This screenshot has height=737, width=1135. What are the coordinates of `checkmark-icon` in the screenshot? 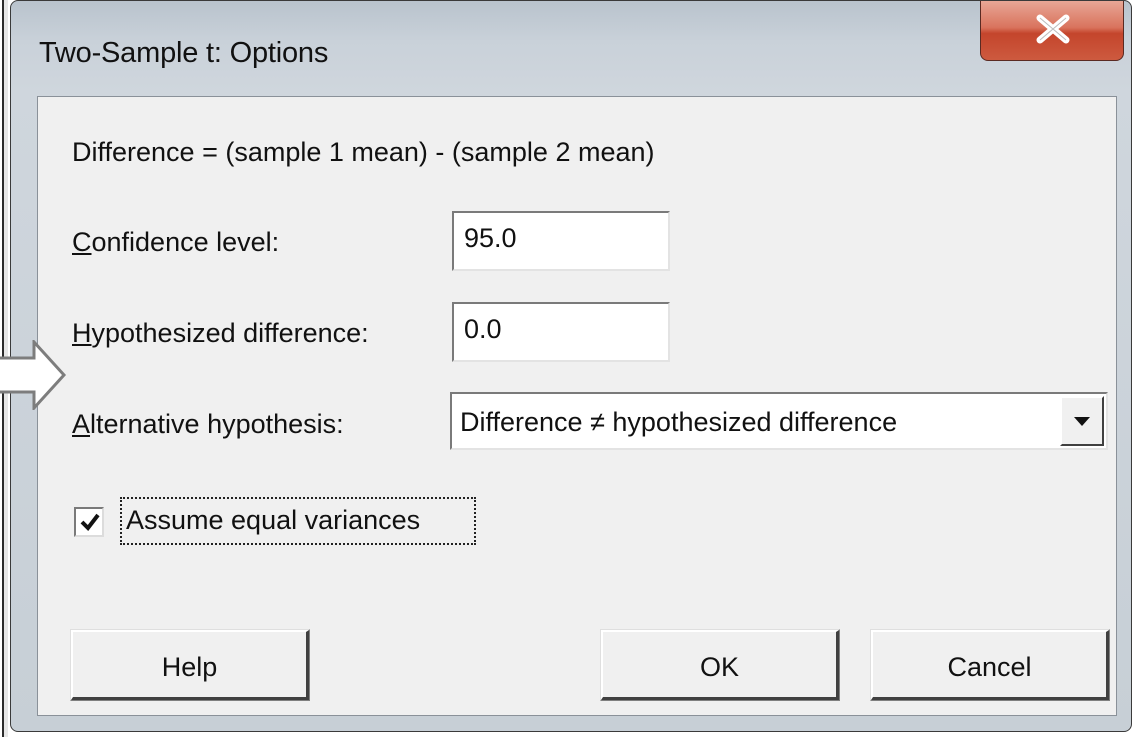 It's located at (90, 522).